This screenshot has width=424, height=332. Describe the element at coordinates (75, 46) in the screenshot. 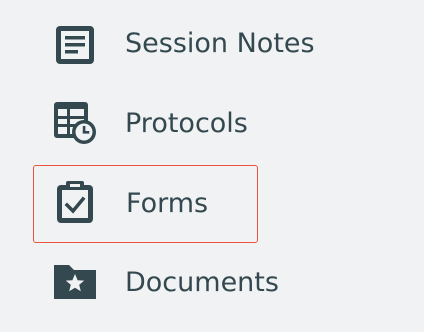

I see `session-notes-icon` at that location.